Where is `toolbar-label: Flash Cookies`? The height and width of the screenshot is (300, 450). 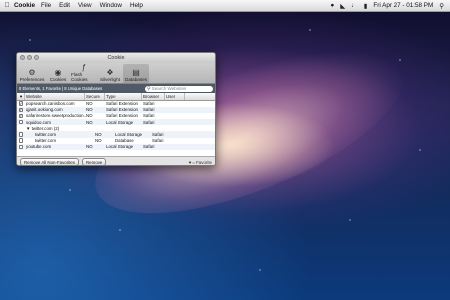 toolbar-label: Flash Cookies is located at coordinates (79, 77).